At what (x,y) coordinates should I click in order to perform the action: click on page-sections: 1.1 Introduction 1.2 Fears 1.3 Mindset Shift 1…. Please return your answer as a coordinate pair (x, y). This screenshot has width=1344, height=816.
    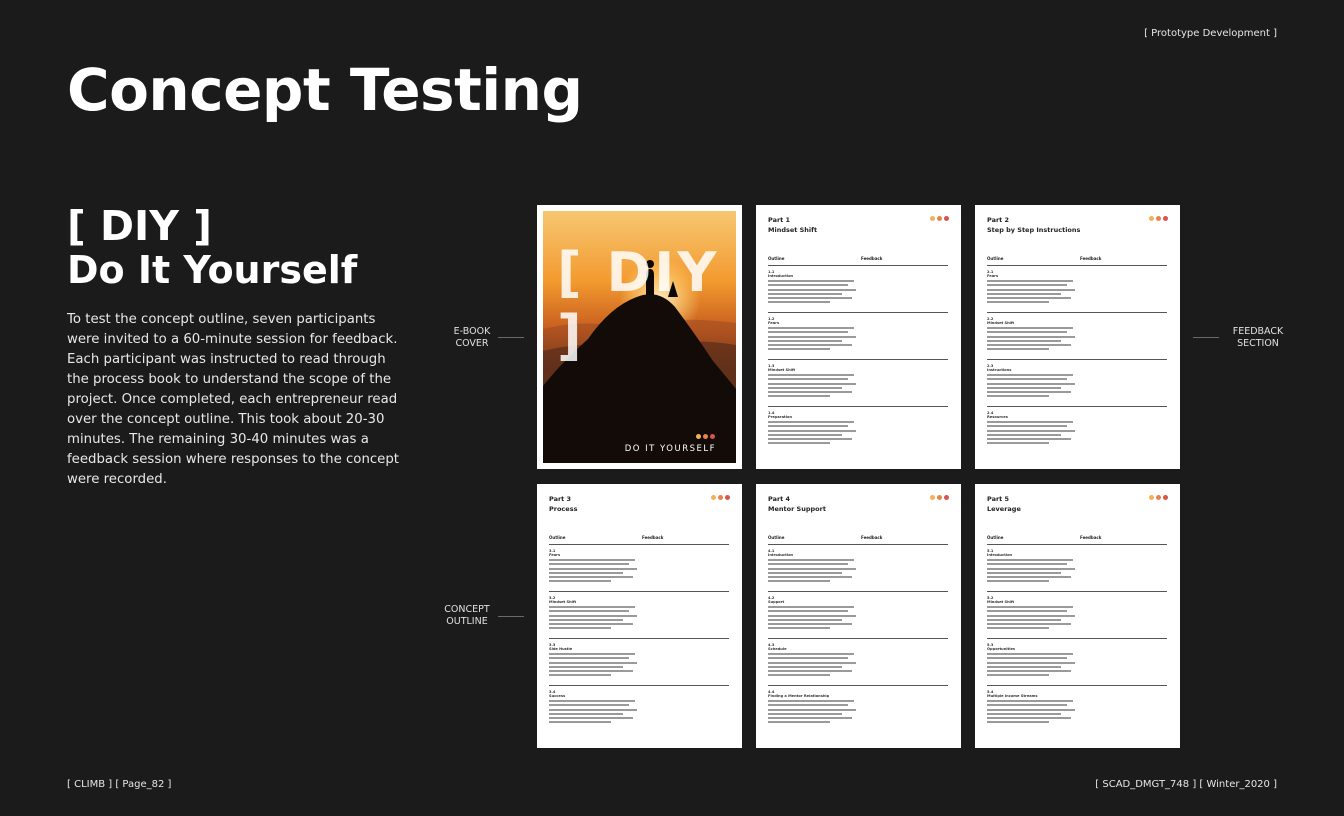
    Looking at the image, I should click on (858, 359).